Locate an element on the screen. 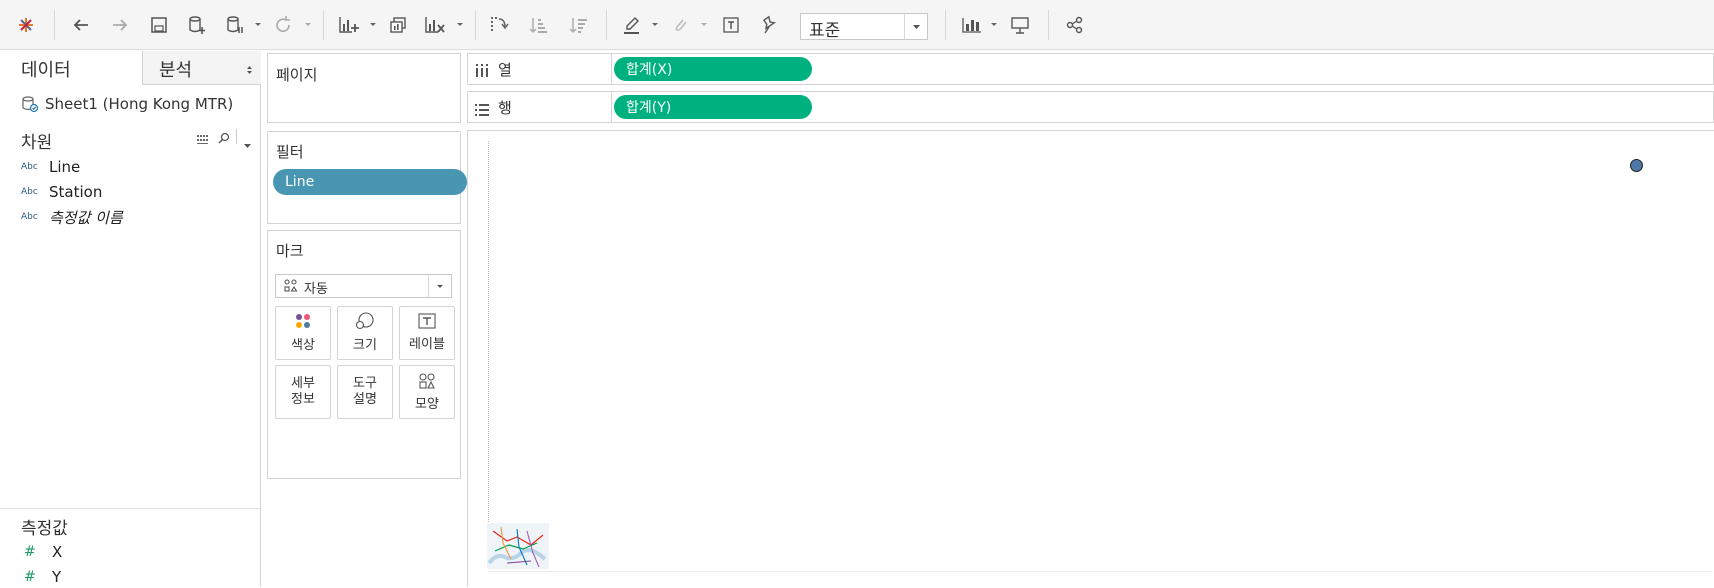 This screenshot has height=588, width=1714. search-icon is located at coordinates (223, 139).